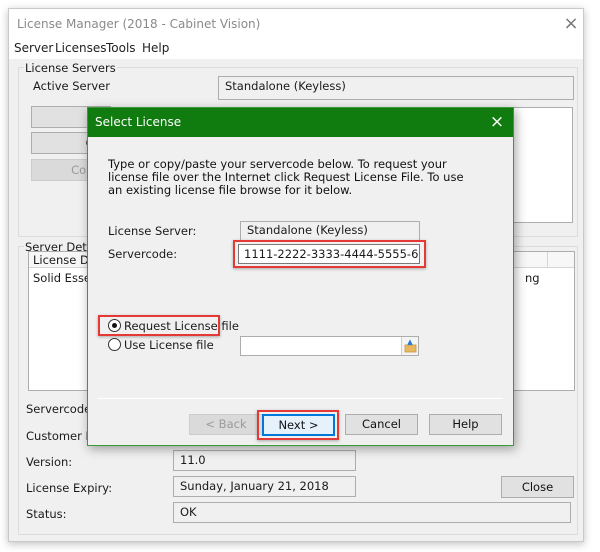  I want to click on license-expiry-label: License Expiry:, so click(69, 488).